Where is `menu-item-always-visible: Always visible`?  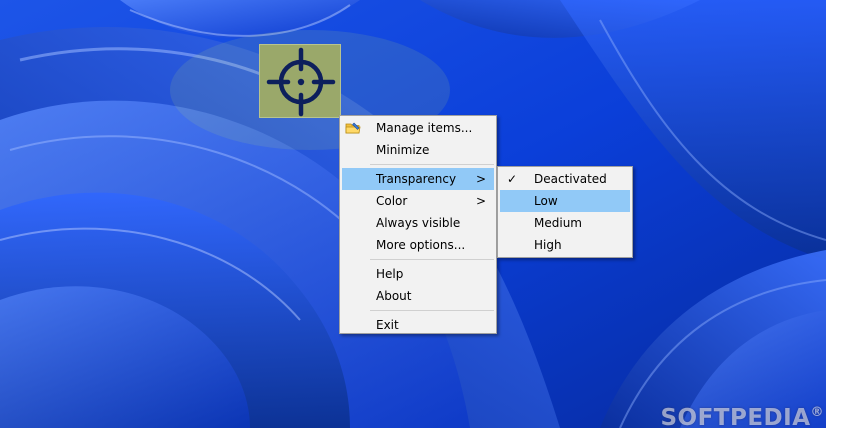
menu-item-always-visible: Always visible is located at coordinates (418, 223).